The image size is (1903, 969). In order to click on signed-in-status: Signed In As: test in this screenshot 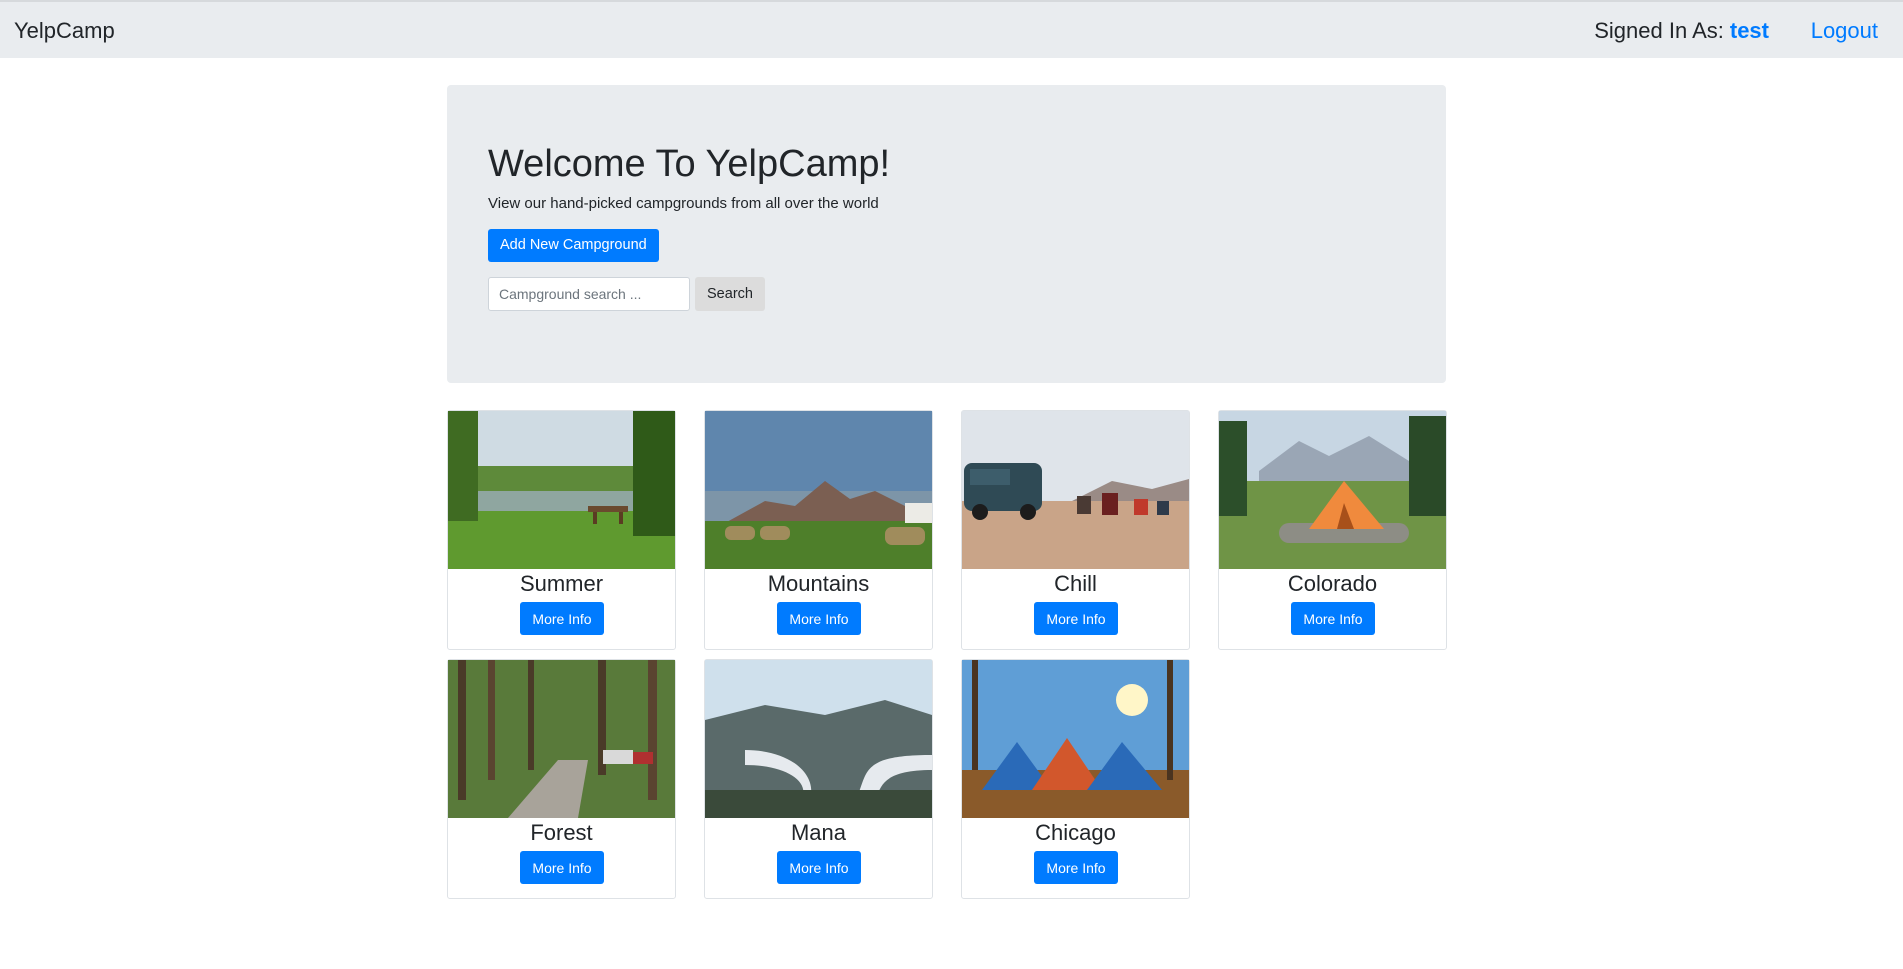, I will do `click(1681, 31)`.